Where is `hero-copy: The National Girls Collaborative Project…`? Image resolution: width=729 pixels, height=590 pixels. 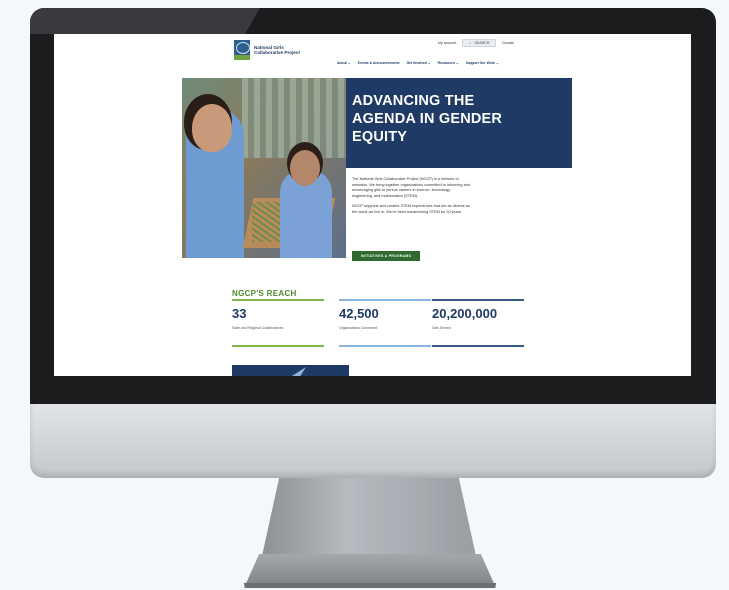 hero-copy: The National Girls Collaborative Project… is located at coordinates (412, 199).